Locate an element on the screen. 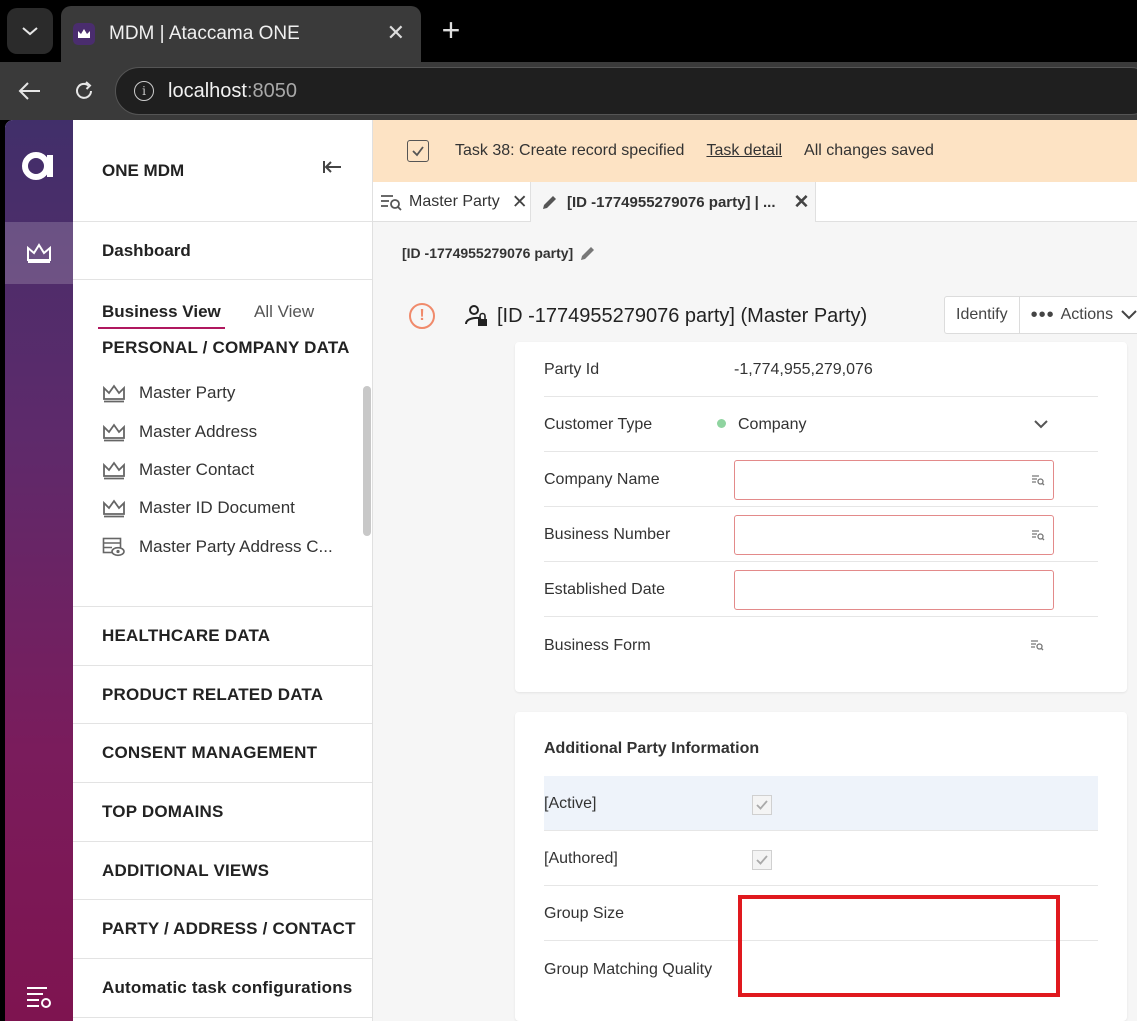 The width and height of the screenshot is (1137, 1021). sidebar-scrollbar is located at coordinates (367, 461).